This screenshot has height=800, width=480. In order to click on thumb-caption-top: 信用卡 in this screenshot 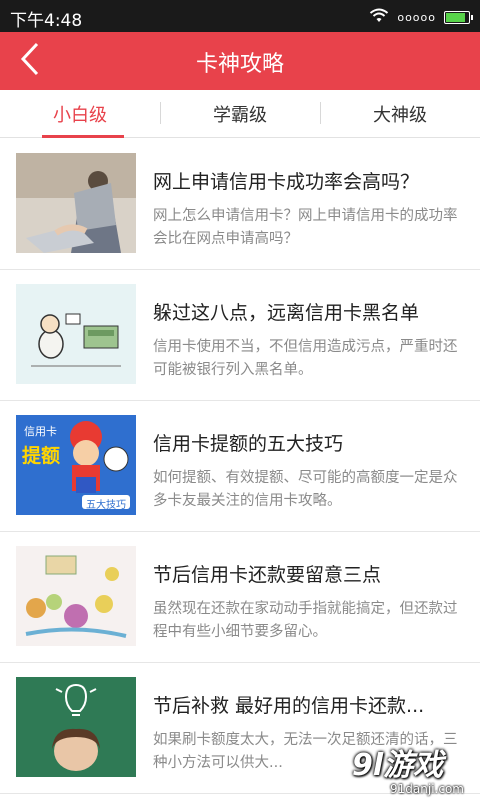, I will do `click(40, 431)`.